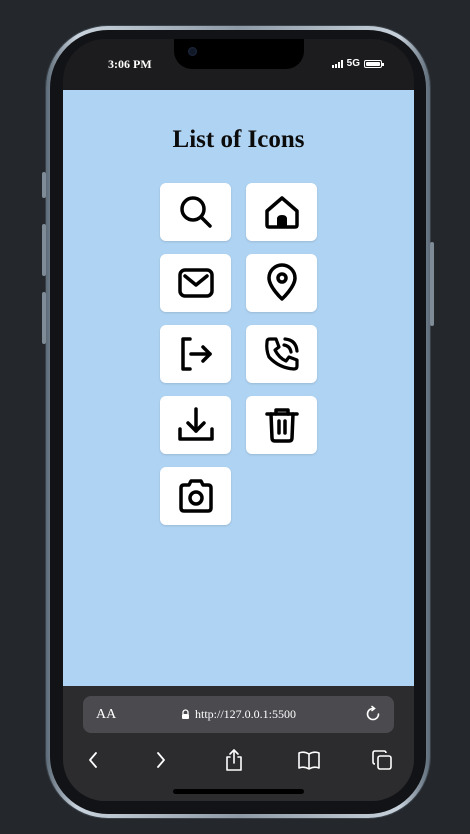 The image size is (470, 834). I want to click on icon-tile-home, so click(281, 212).